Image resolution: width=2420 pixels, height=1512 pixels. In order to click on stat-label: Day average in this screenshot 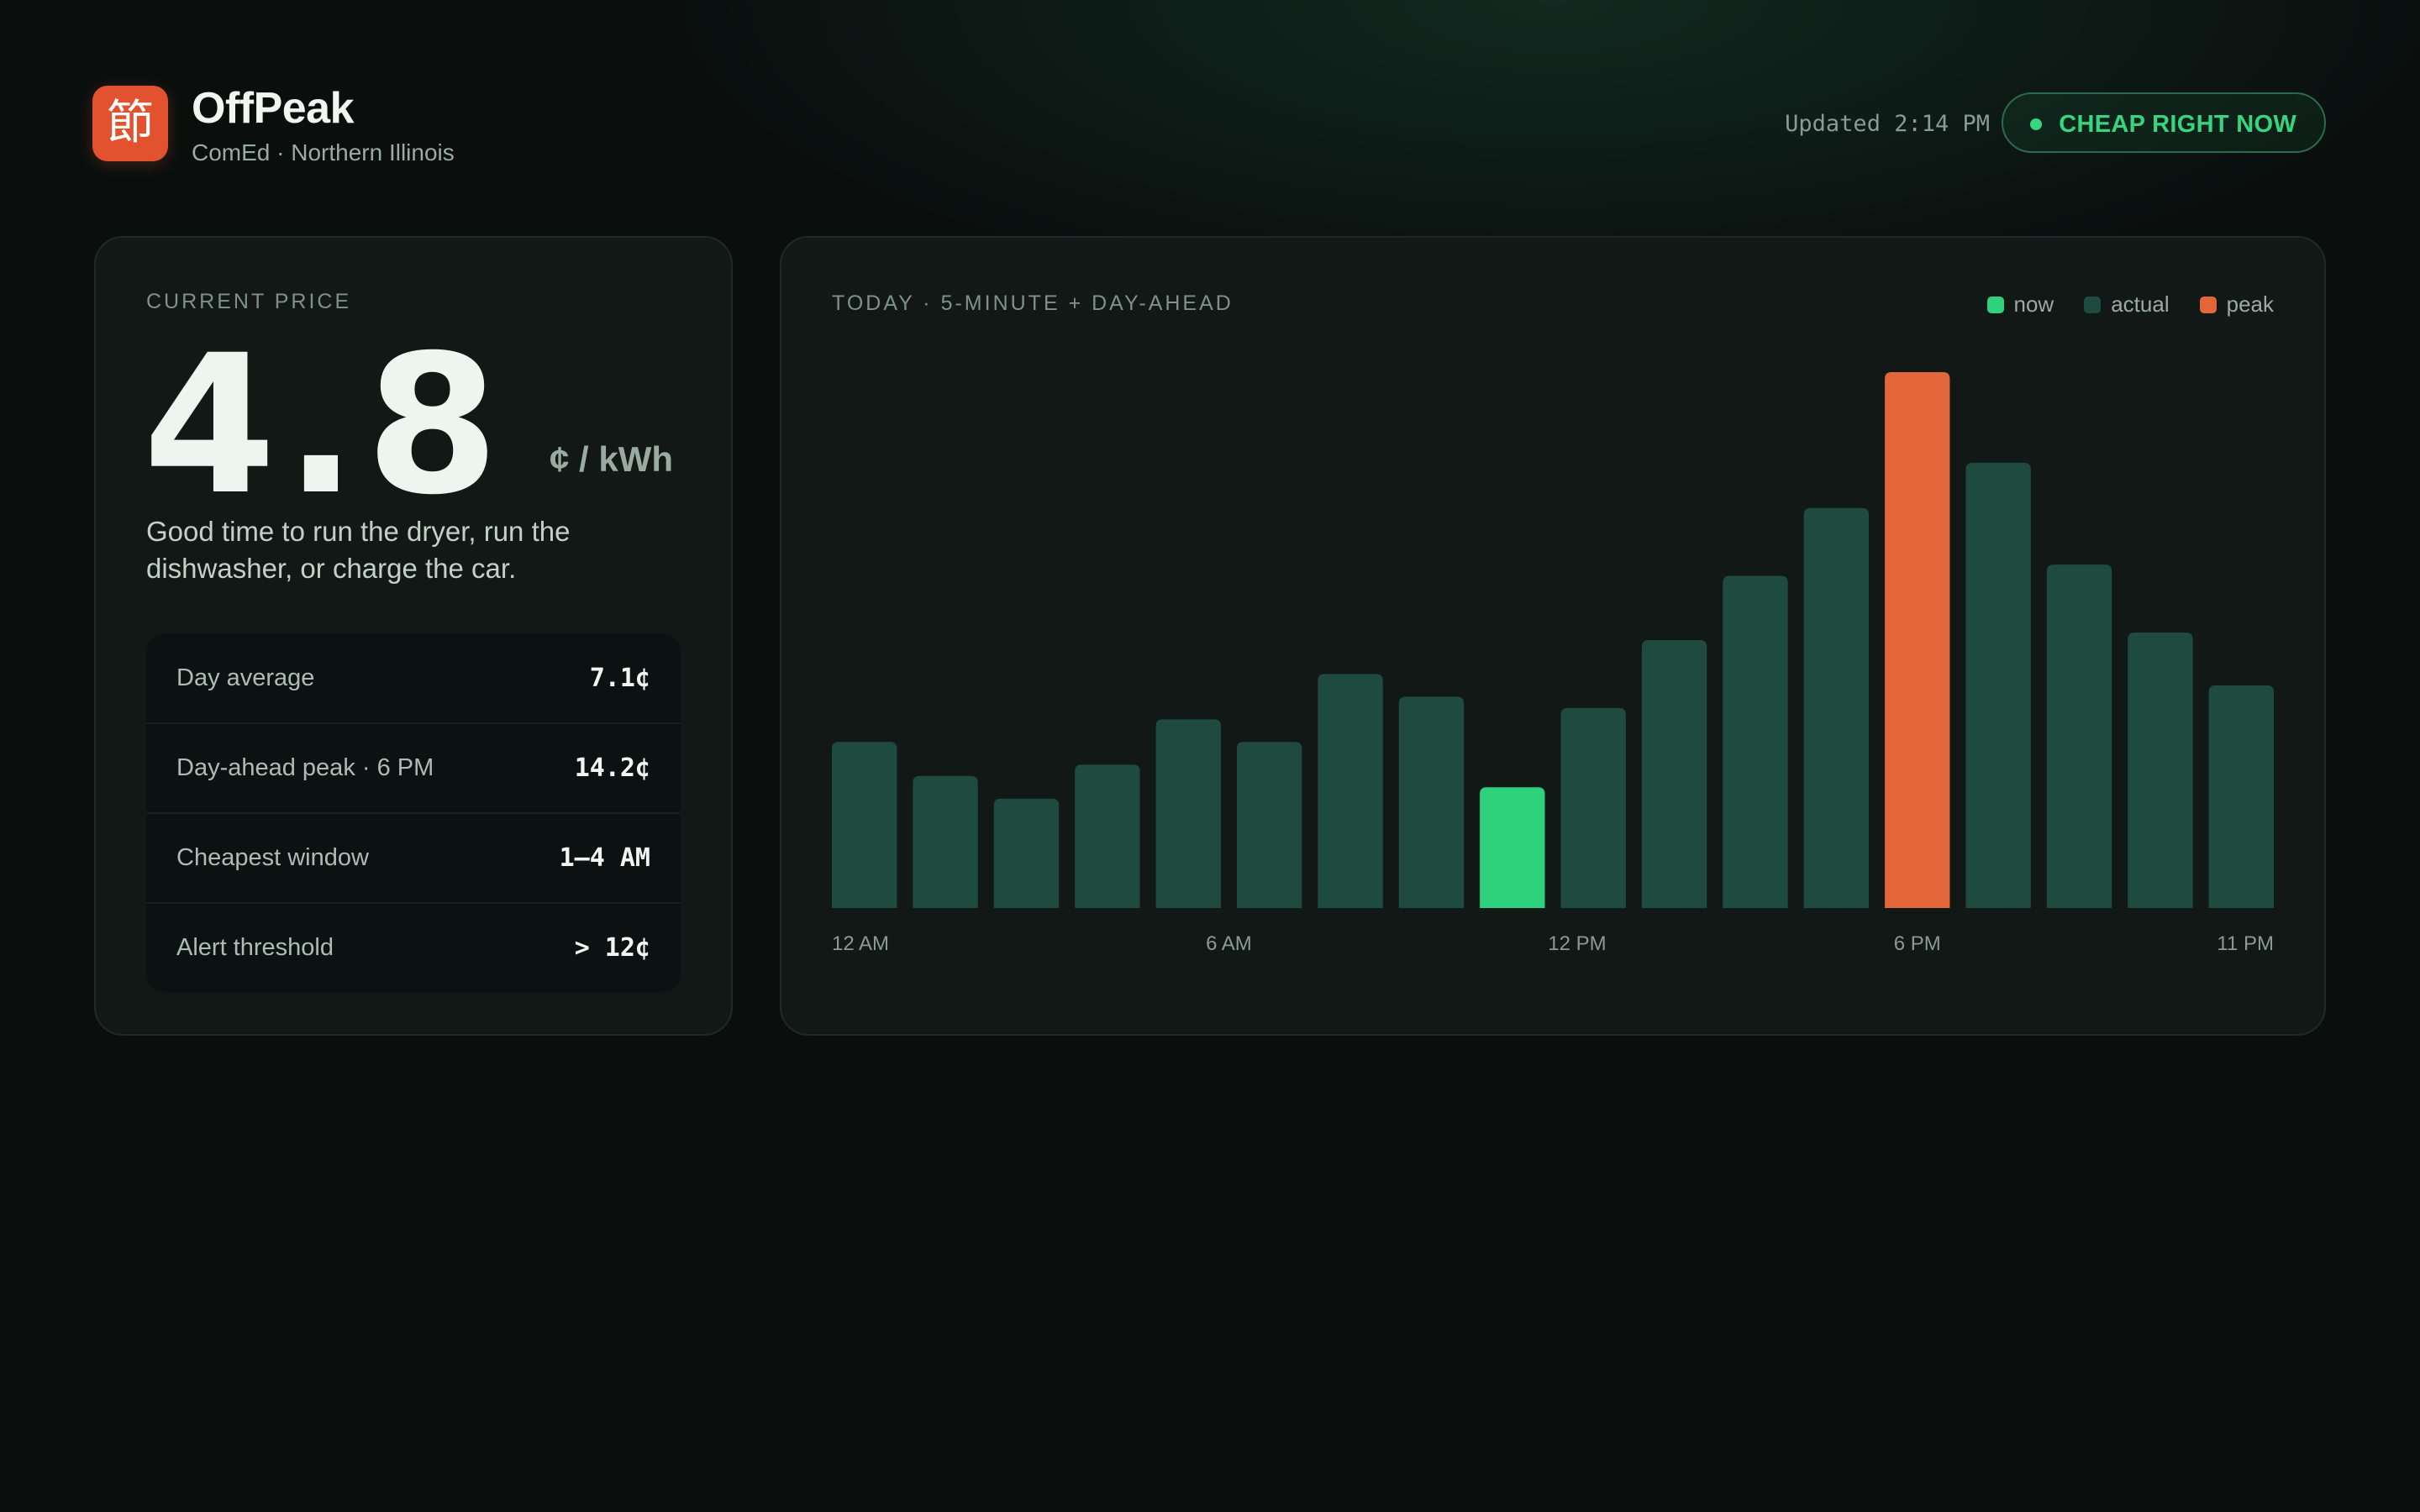, I will do `click(246, 677)`.